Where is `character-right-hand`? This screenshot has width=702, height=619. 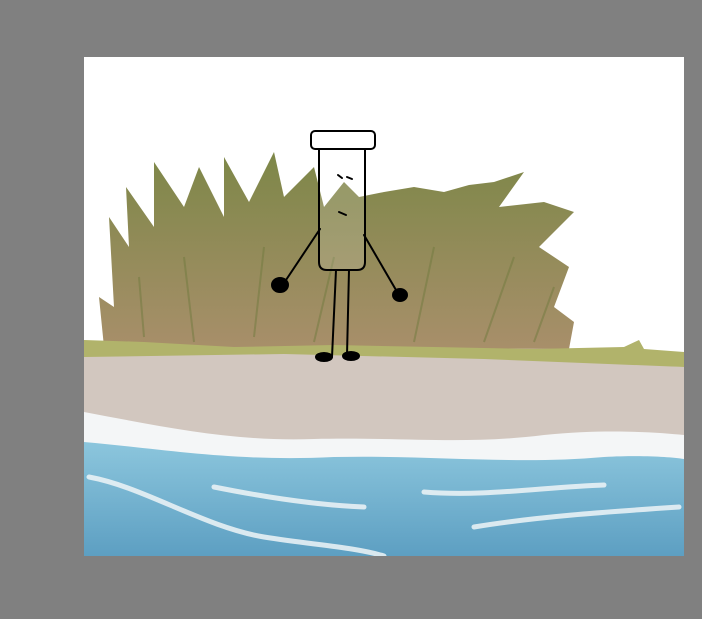
character-right-hand is located at coordinates (400, 295).